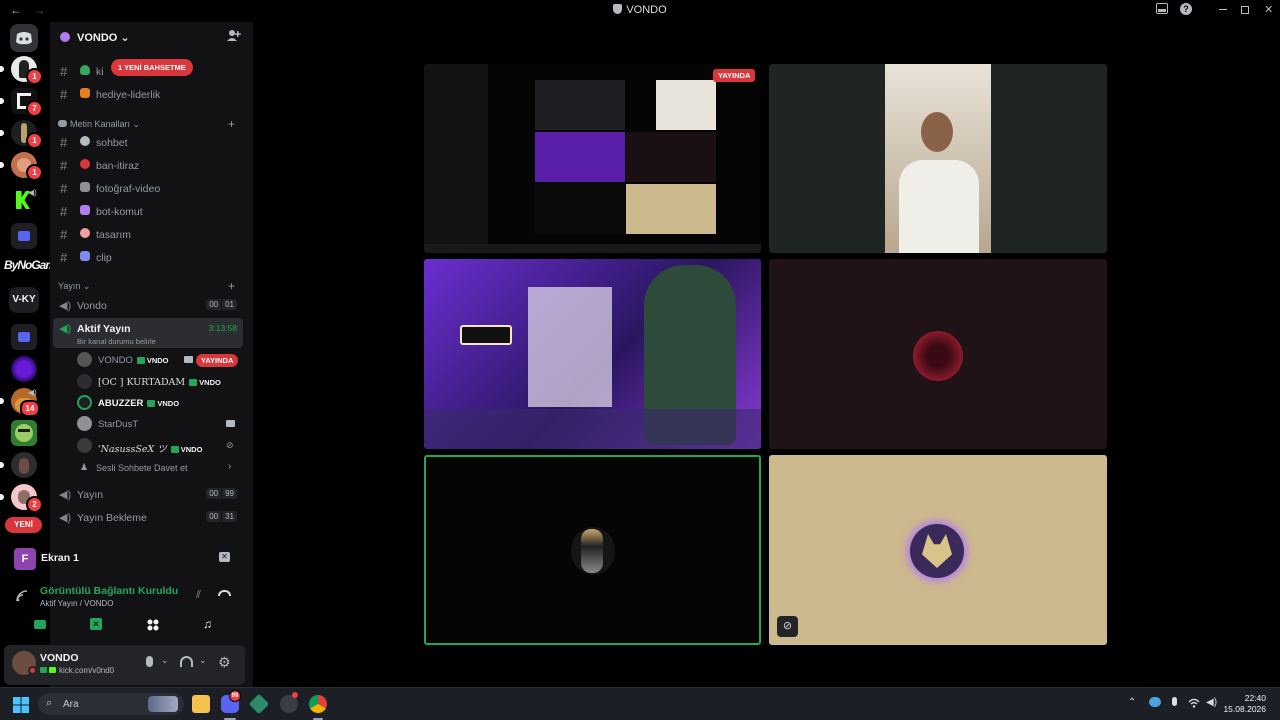 The image size is (1280, 720). Describe the element at coordinates (158, 468) in the screenshot. I see `invite-to-voice-row: ♟ Sesli Sohbete Davet et ›` at that location.